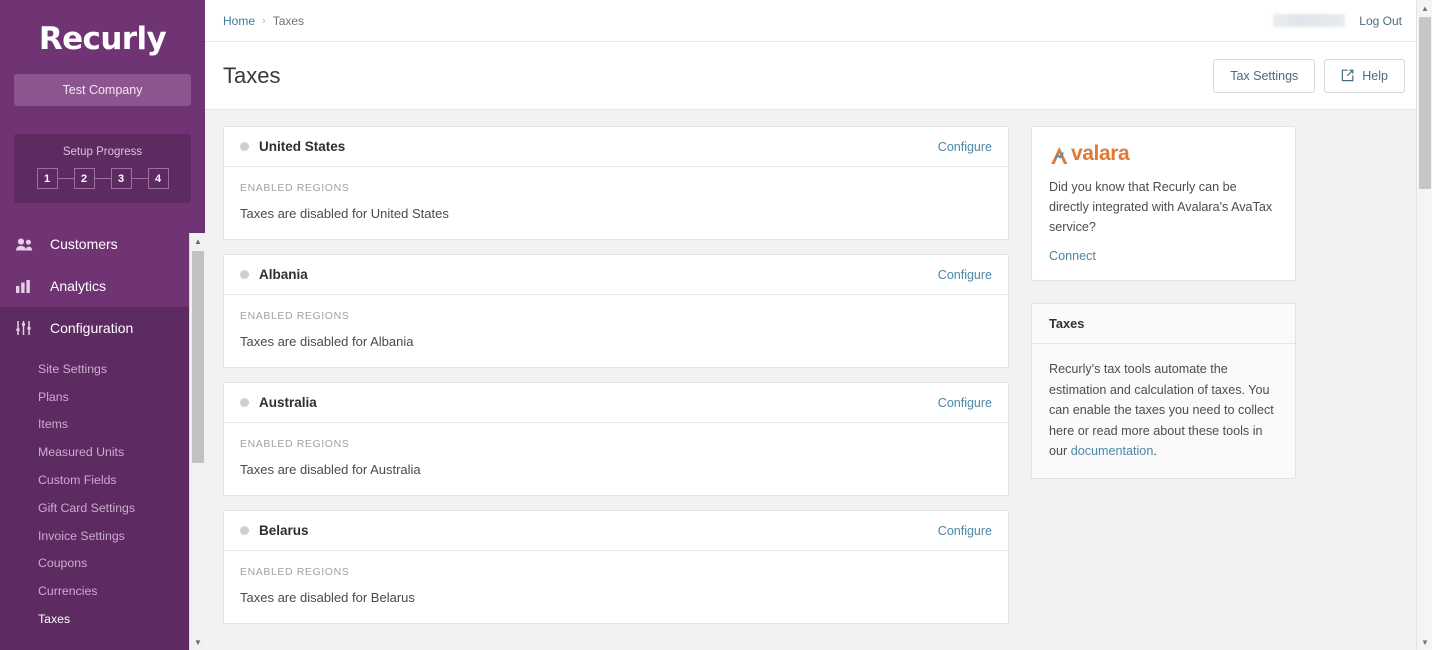 The image size is (1432, 650). Describe the element at coordinates (330, 469) in the screenshot. I see `tax-status-message: Taxes are disabled for Australia` at that location.